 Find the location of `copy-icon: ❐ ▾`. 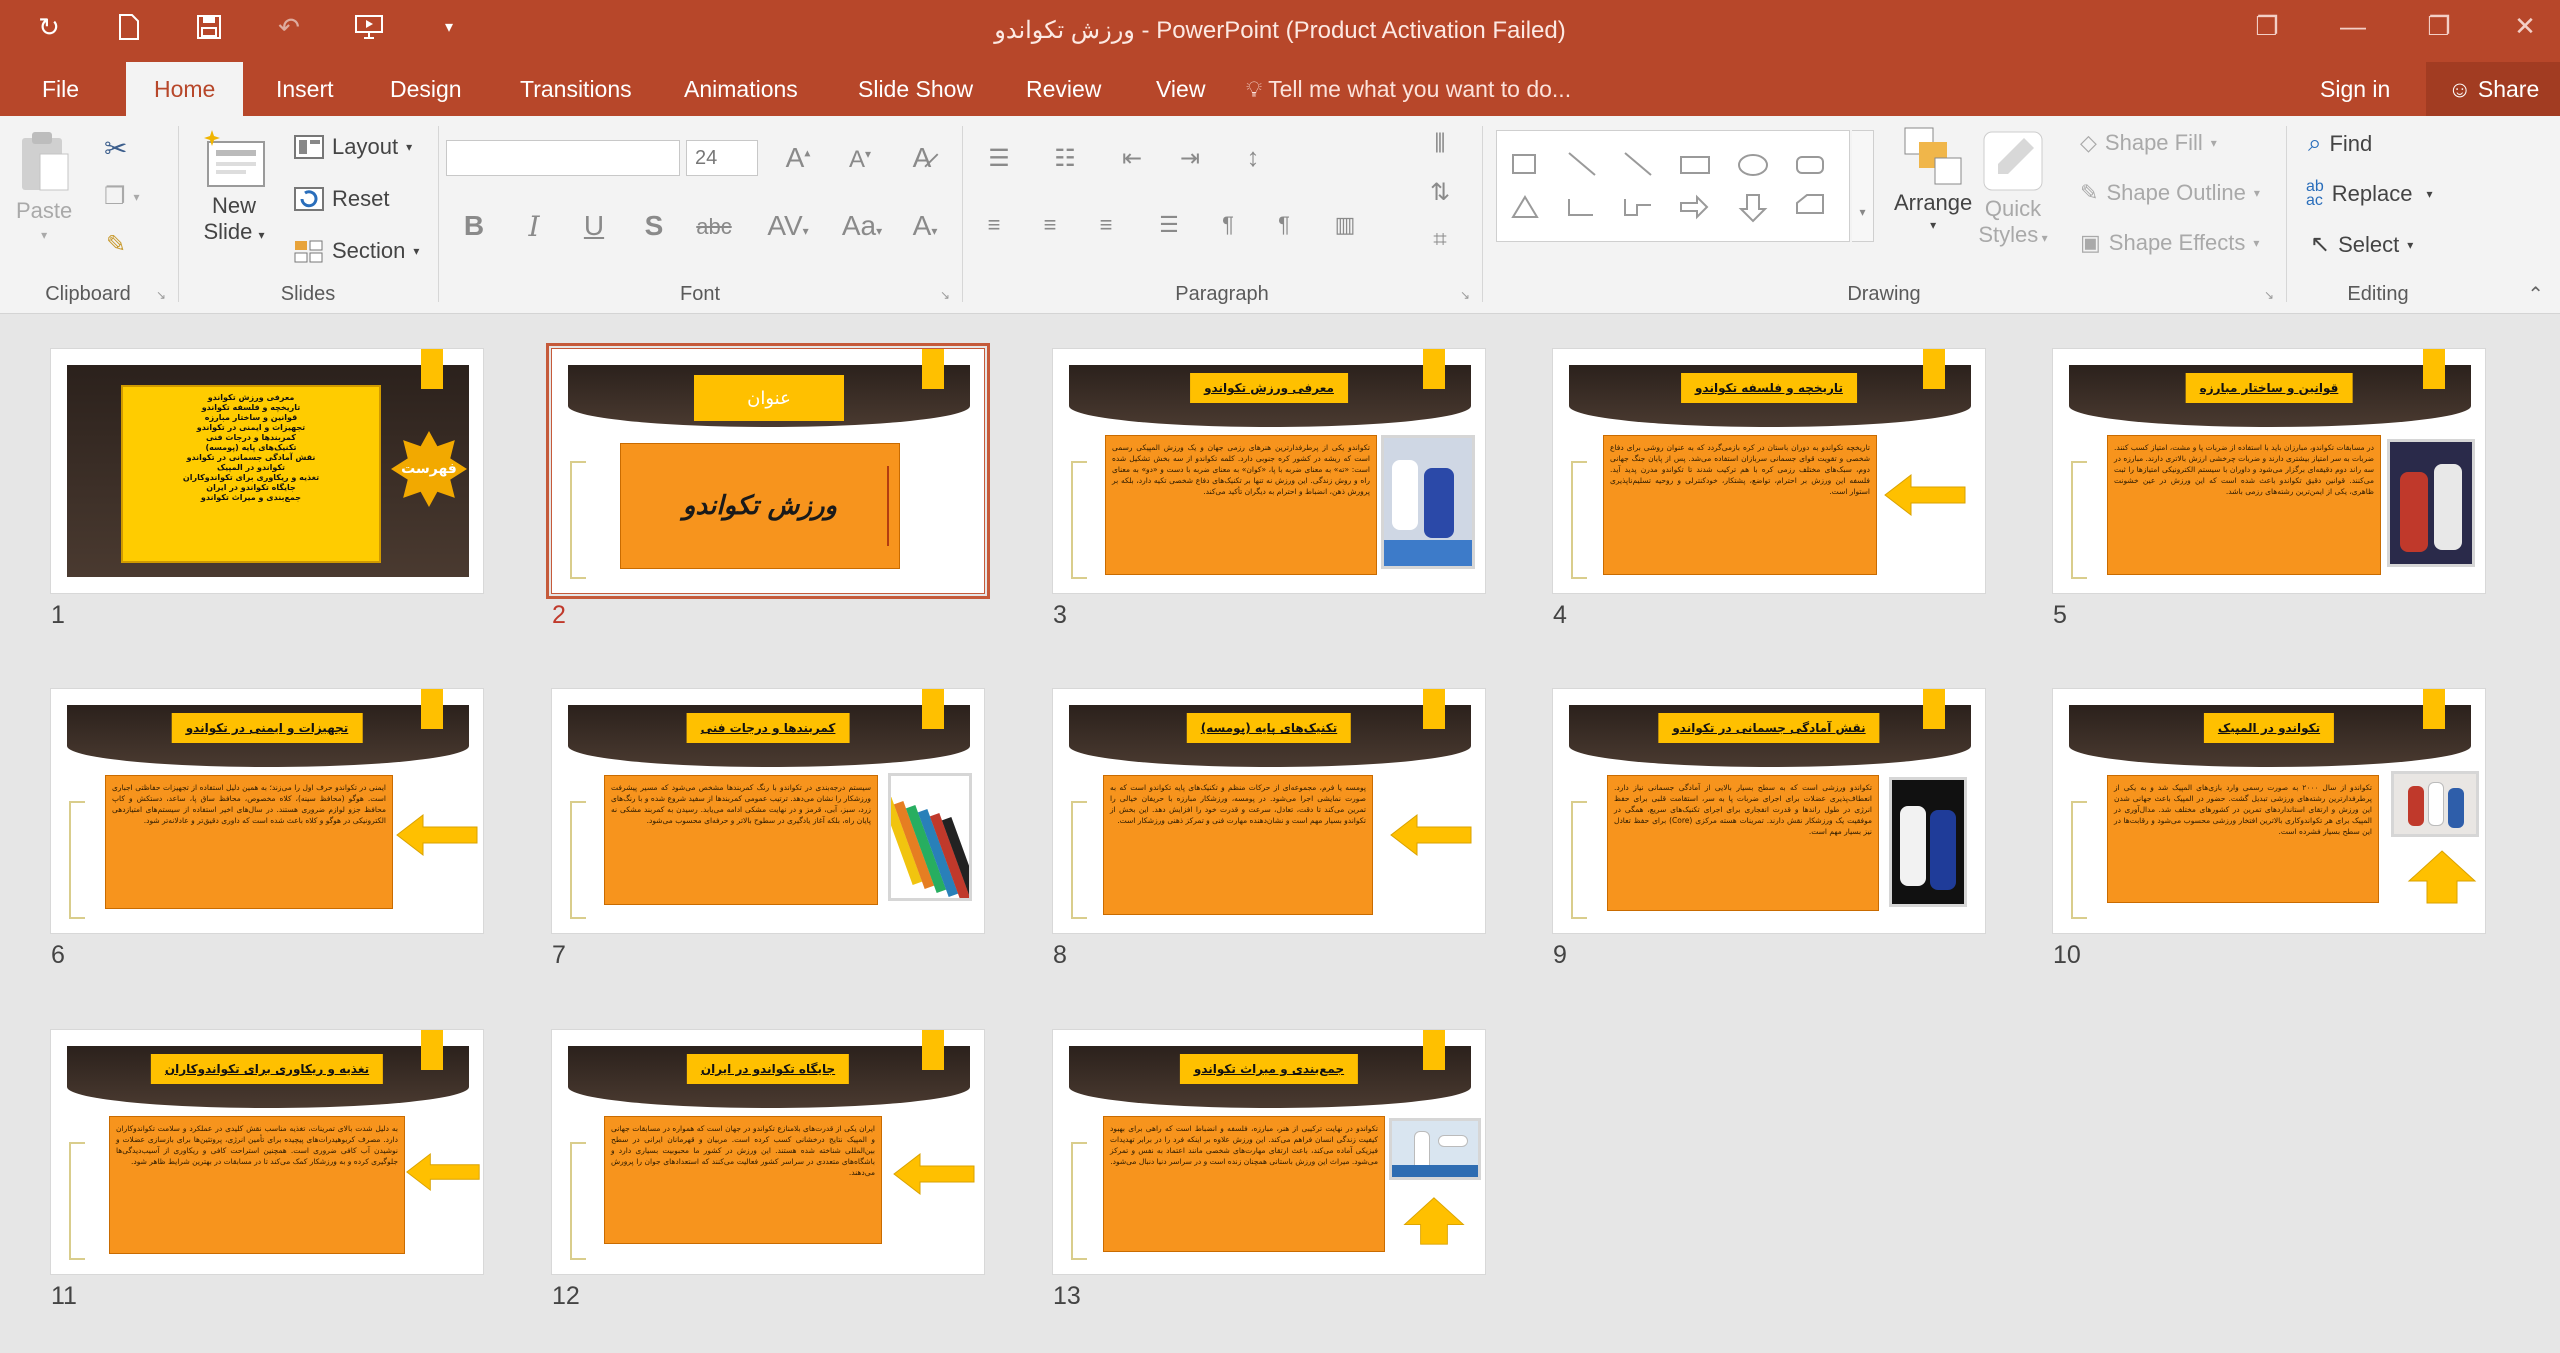

copy-icon: ❐ ▾ is located at coordinates (122, 196).